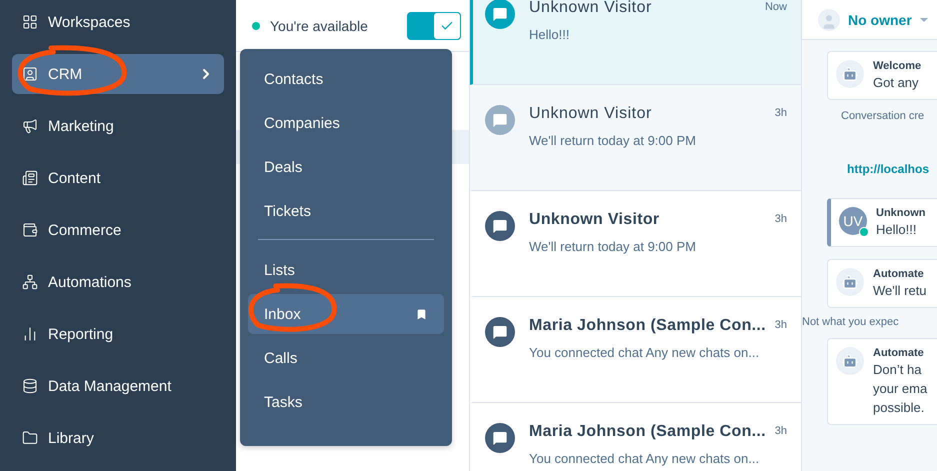  What do you see at coordinates (853, 221) in the screenshot?
I see `visitor-avatar: UV` at bounding box center [853, 221].